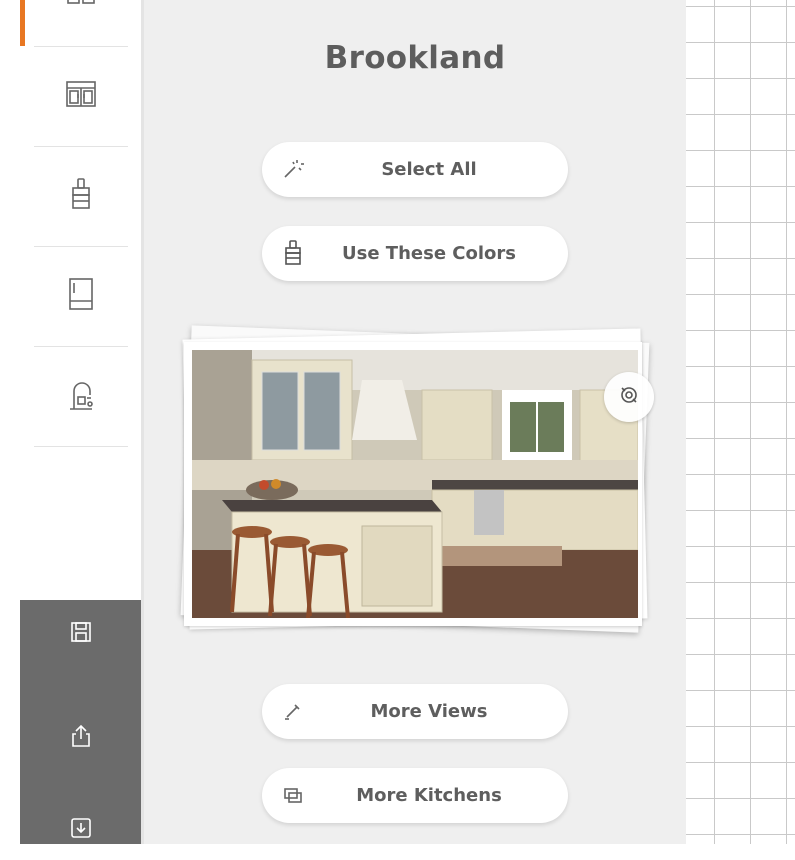  I want to click on faucet-icon, so click(81, 396).